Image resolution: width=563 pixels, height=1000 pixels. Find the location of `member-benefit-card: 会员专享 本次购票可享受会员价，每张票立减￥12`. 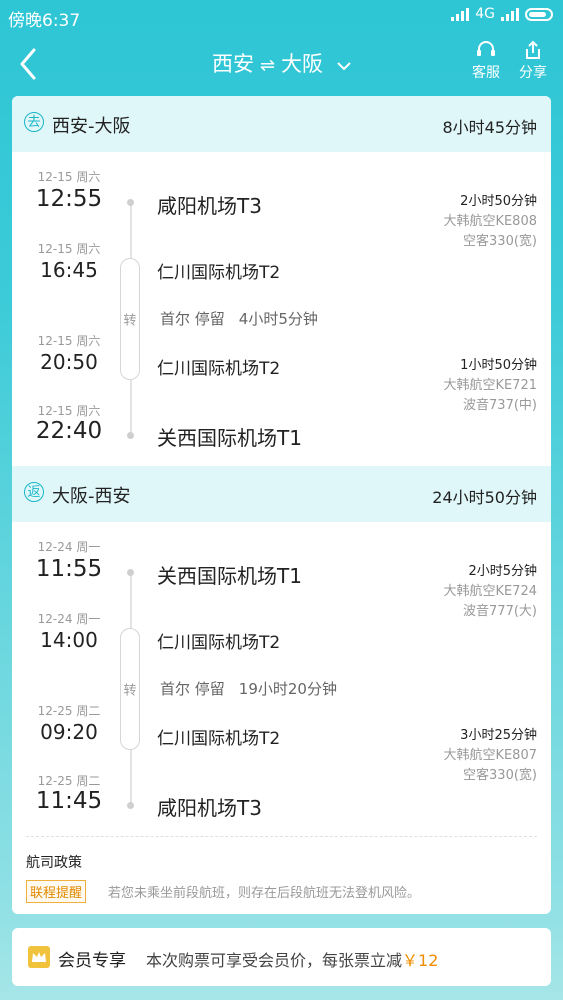

member-benefit-card: 会员专享 本次购票可享受会员价，每张票立减￥12 is located at coordinates (281, 957).